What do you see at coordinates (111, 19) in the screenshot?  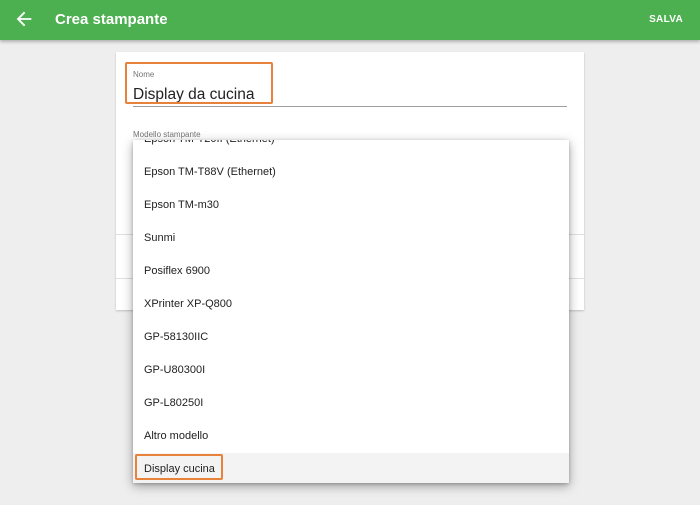 I see `page-title: Crea stampante` at bounding box center [111, 19].